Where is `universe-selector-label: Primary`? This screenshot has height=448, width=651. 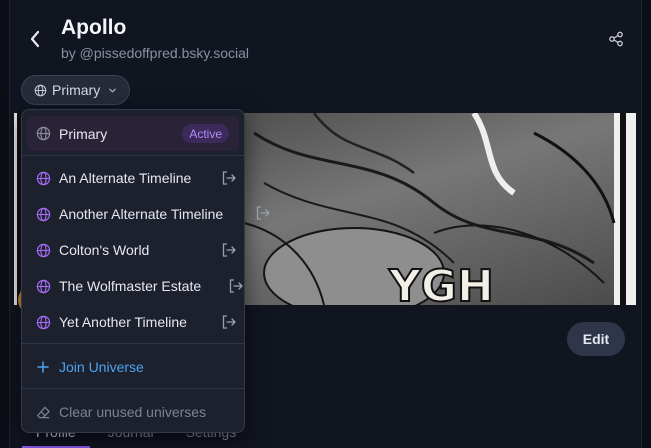
universe-selector-label: Primary is located at coordinates (76, 90).